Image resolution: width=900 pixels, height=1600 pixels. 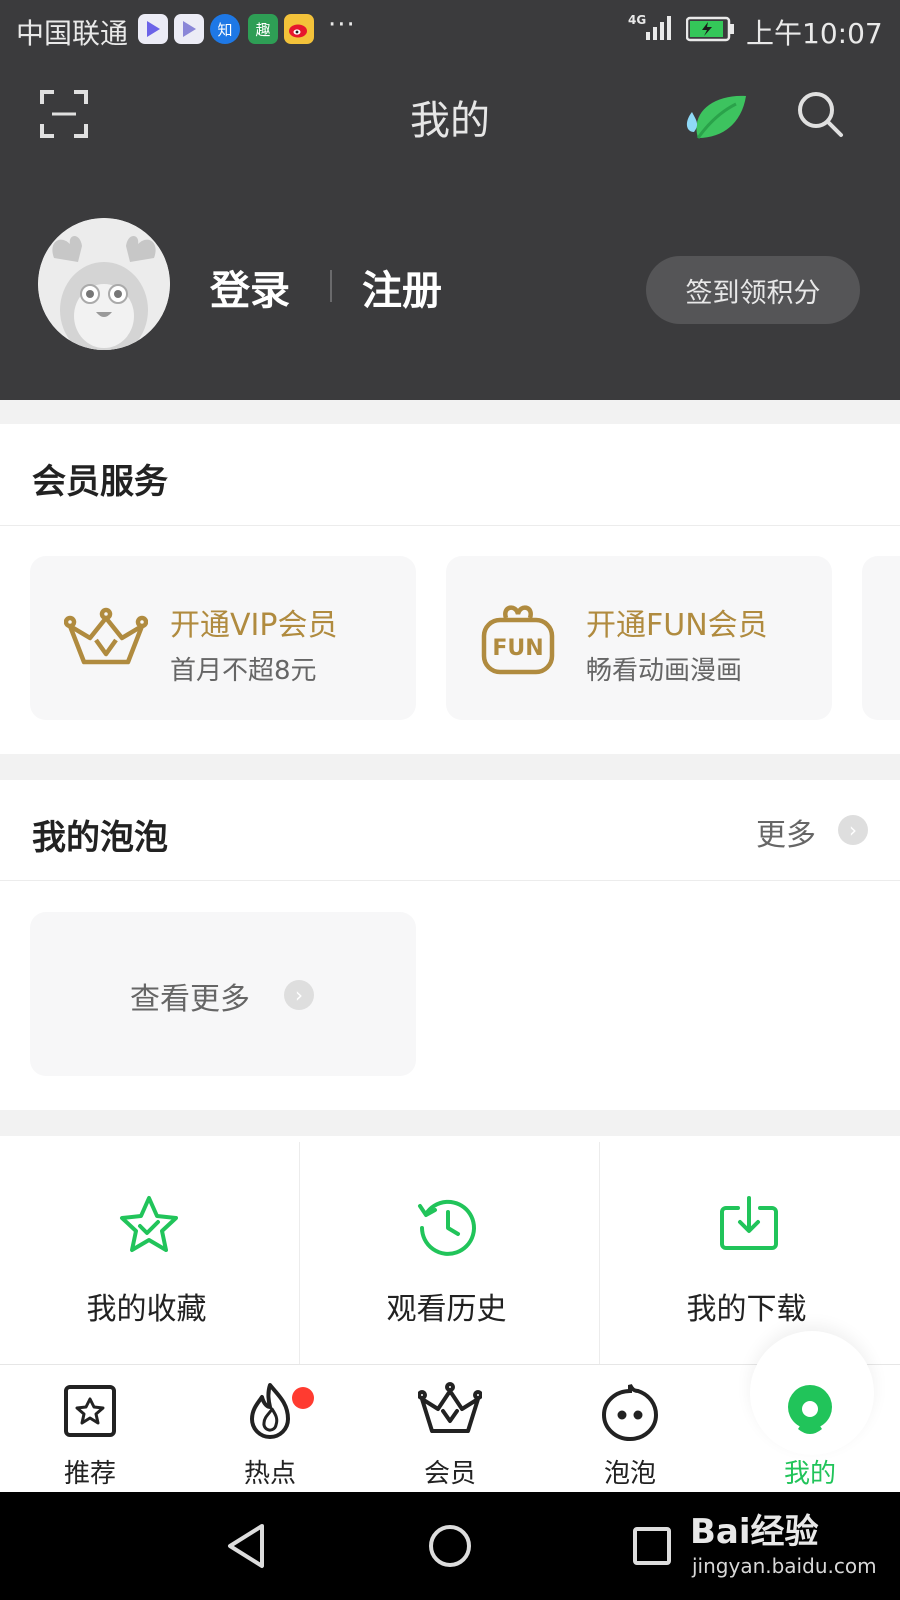 I want to click on tab-bubble-label: 泡泡, so click(x=629, y=1474).